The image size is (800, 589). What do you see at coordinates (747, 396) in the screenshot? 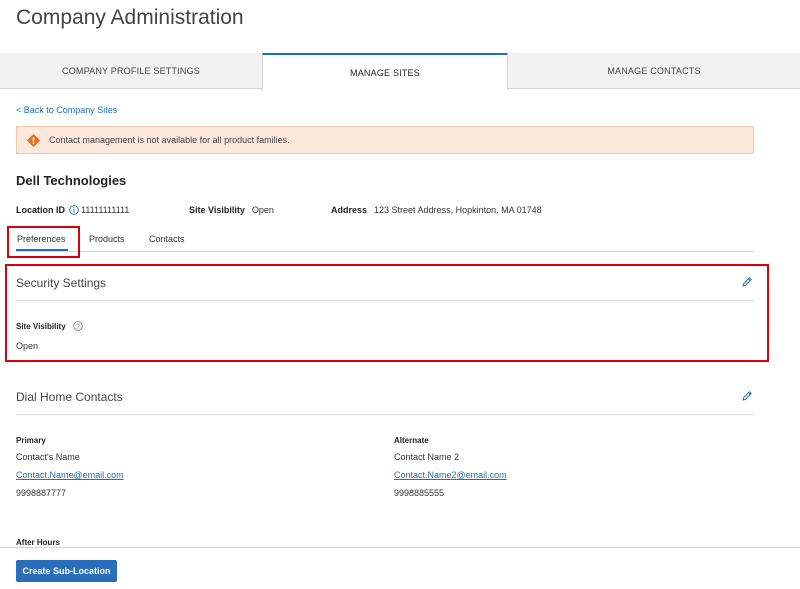
I see `edit-dial-home-contacts-icon` at bounding box center [747, 396].